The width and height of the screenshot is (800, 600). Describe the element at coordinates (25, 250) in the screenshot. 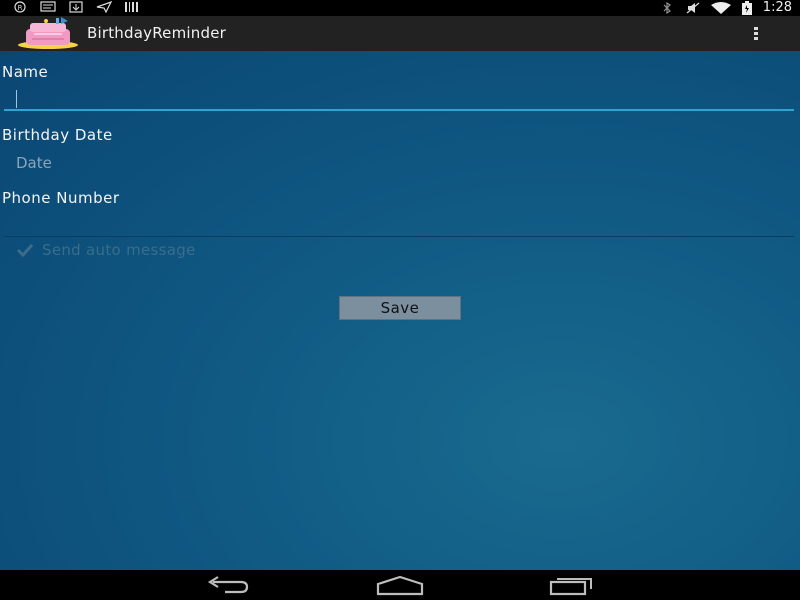

I see `checkmark-icon` at that location.